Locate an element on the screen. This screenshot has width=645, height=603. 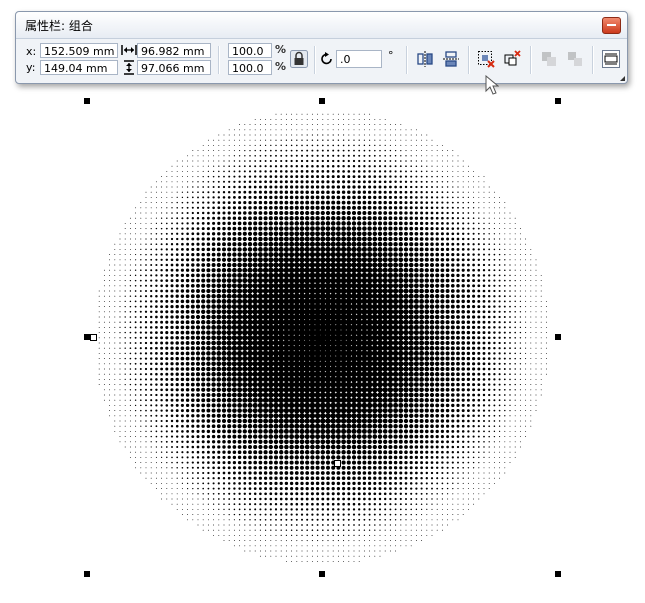
height-arrows-icon is located at coordinates (129, 67).